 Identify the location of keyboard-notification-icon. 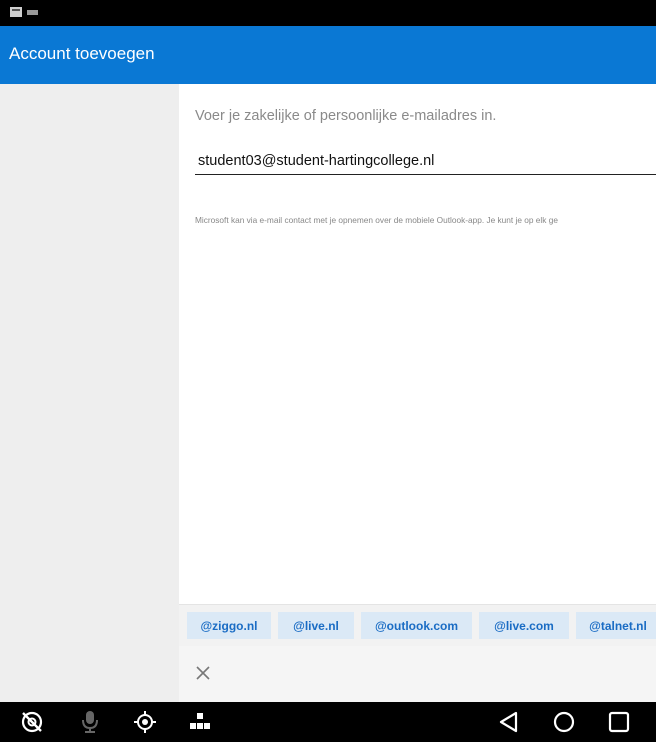
(16, 12).